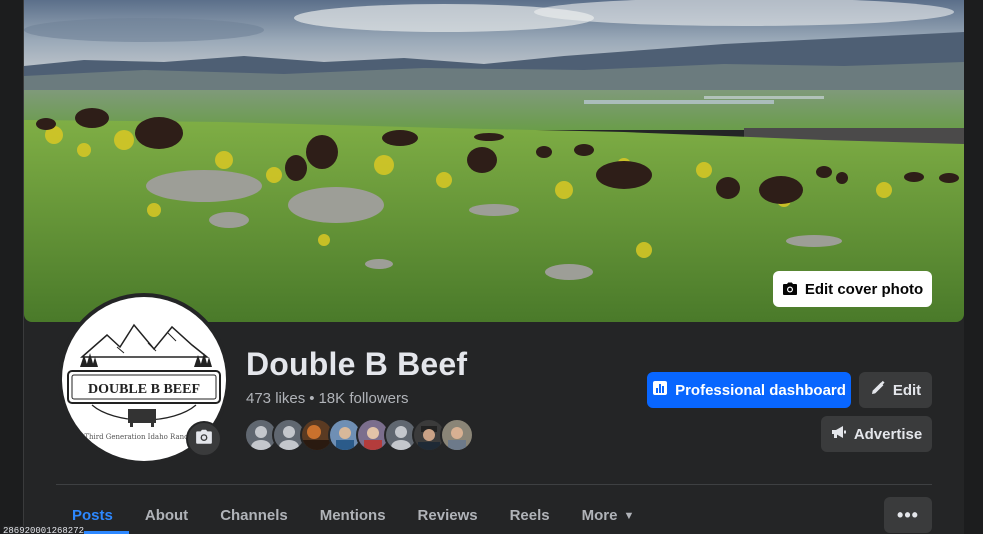 The width and height of the screenshot is (983, 534). I want to click on edit-cover-photo-button: Edit cover photo, so click(852, 289).